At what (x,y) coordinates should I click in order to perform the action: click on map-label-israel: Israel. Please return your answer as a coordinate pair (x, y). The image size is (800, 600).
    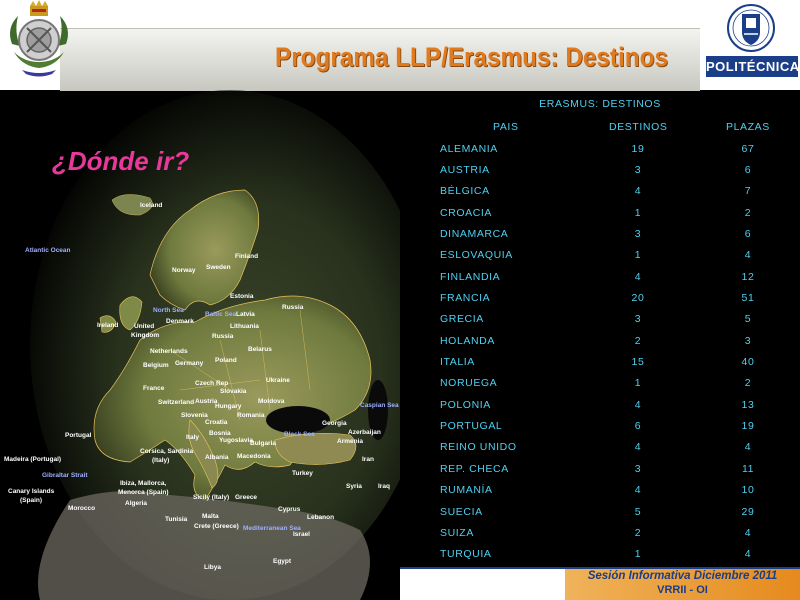
    Looking at the image, I should click on (301, 534).